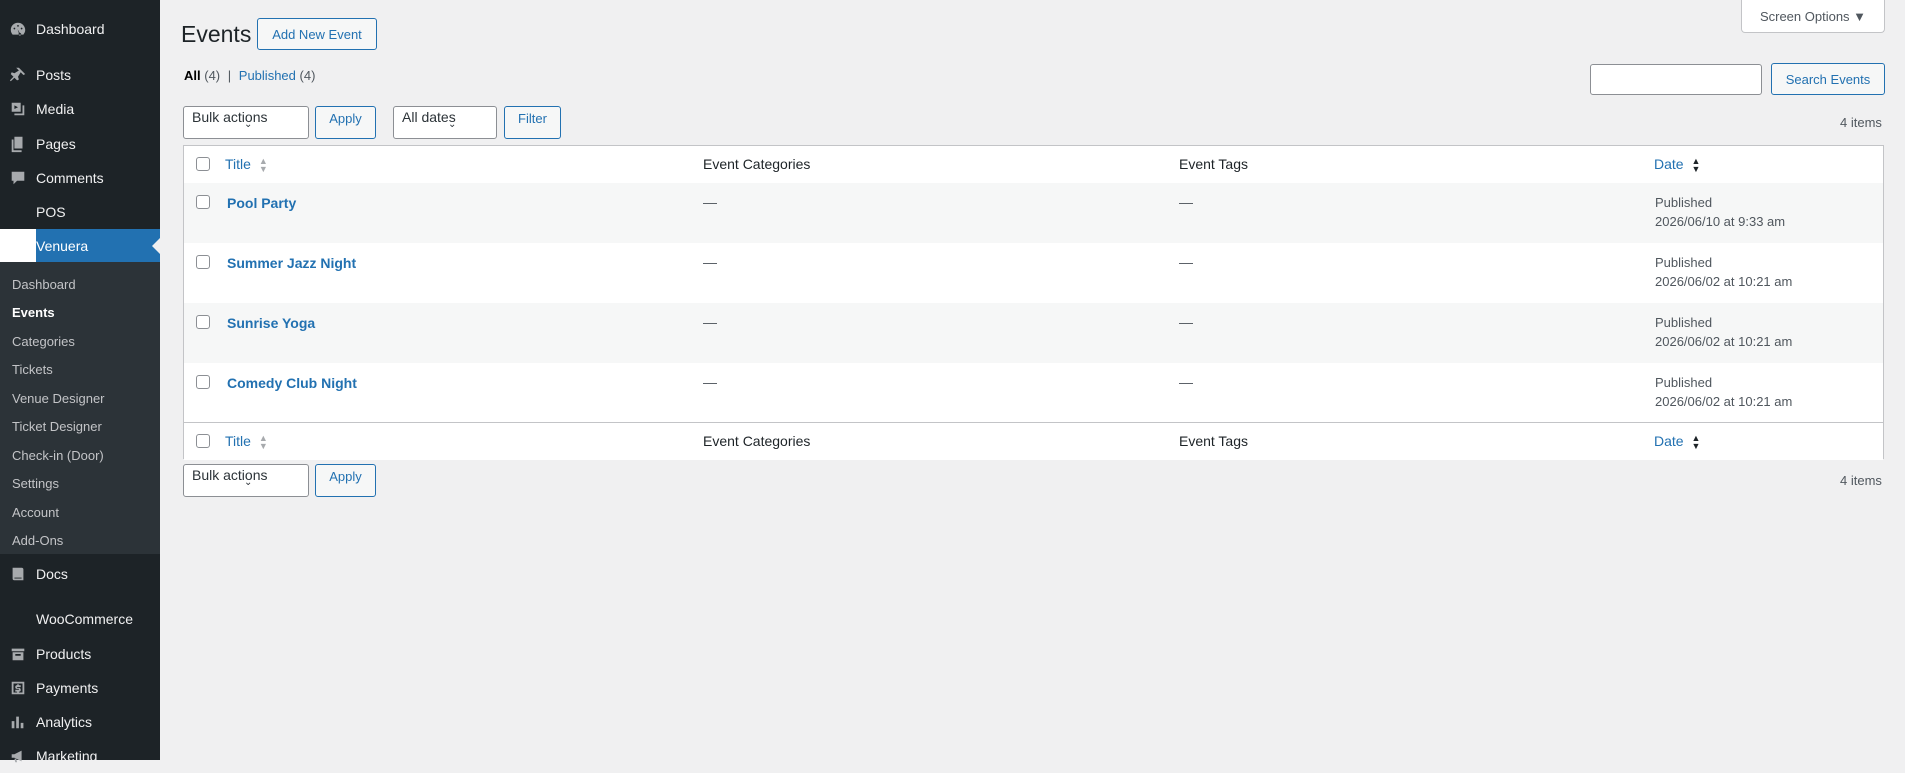 The height and width of the screenshot is (773, 1905). What do you see at coordinates (1828, 79) in the screenshot?
I see `search-events-button: Search Events` at bounding box center [1828, 79].